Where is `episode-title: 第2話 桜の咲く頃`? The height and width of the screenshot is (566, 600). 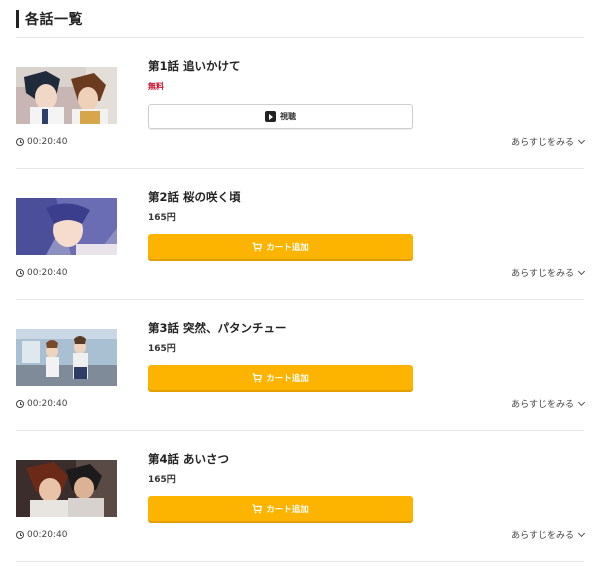
episode-title: 第2話 桜の咲く頃 is located at coordinates (194, 197).